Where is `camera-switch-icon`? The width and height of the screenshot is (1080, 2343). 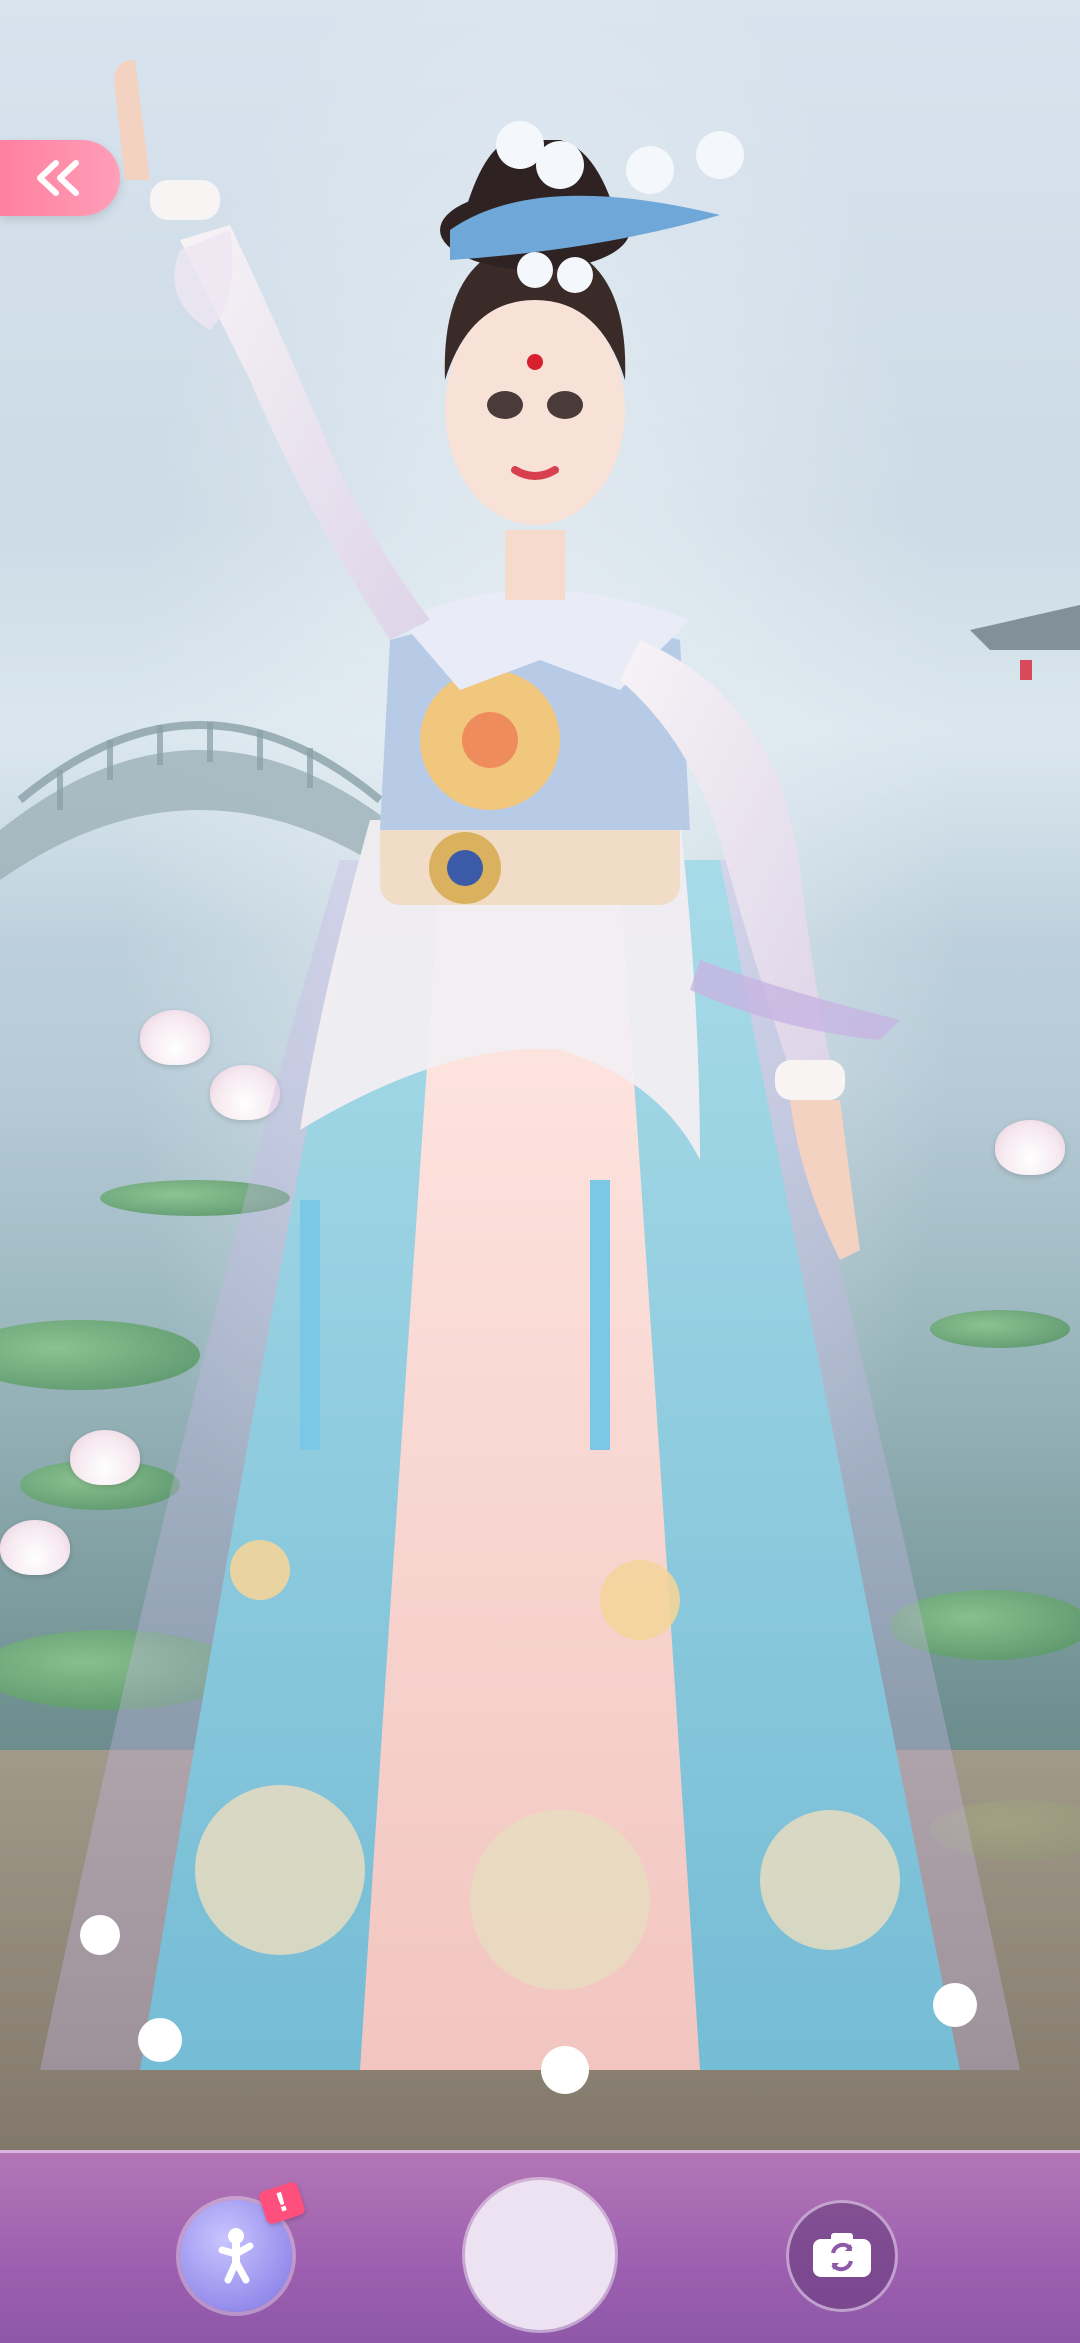 camera-switch-icon is located at coordinates (842, 2255).